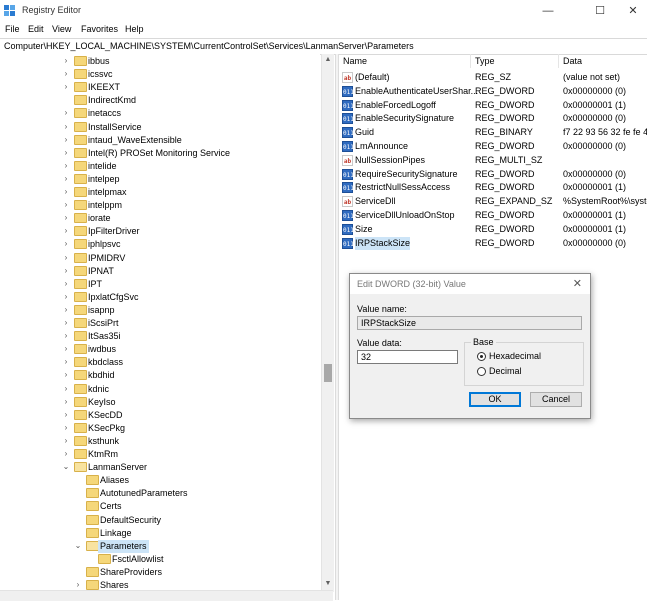 This screenshot has height=601, width=647. What do you see at coordinates (160, 559) in the screenshot?
I see `tree-item: FsctlAllowlist` at bounding box center [160, 559].